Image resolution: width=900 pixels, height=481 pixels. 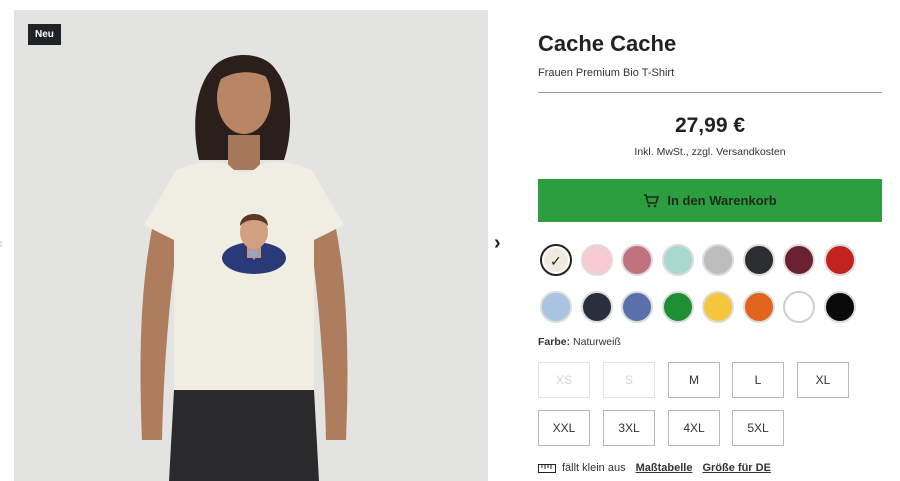 What do you see at coordinates (736, 468) in the screenshot?
I see `size-de-link: Größe für DE` at bounding box center [736, 468].